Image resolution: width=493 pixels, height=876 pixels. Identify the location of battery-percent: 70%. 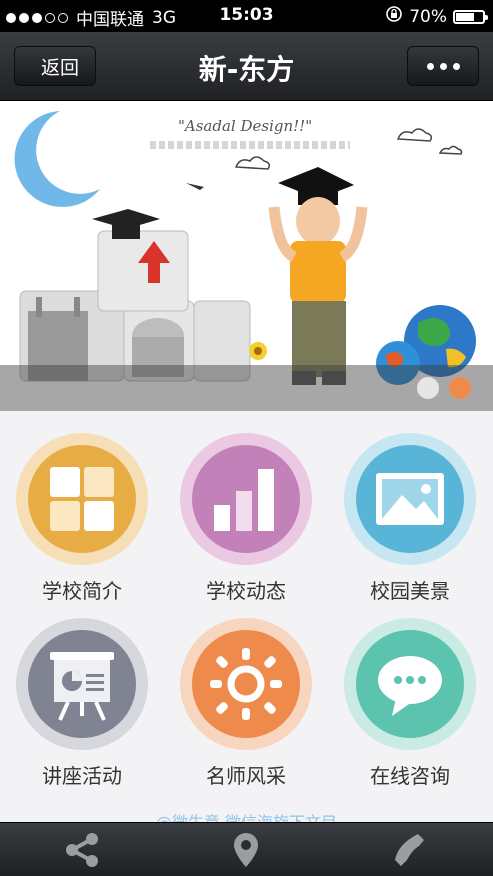
(428, 16).